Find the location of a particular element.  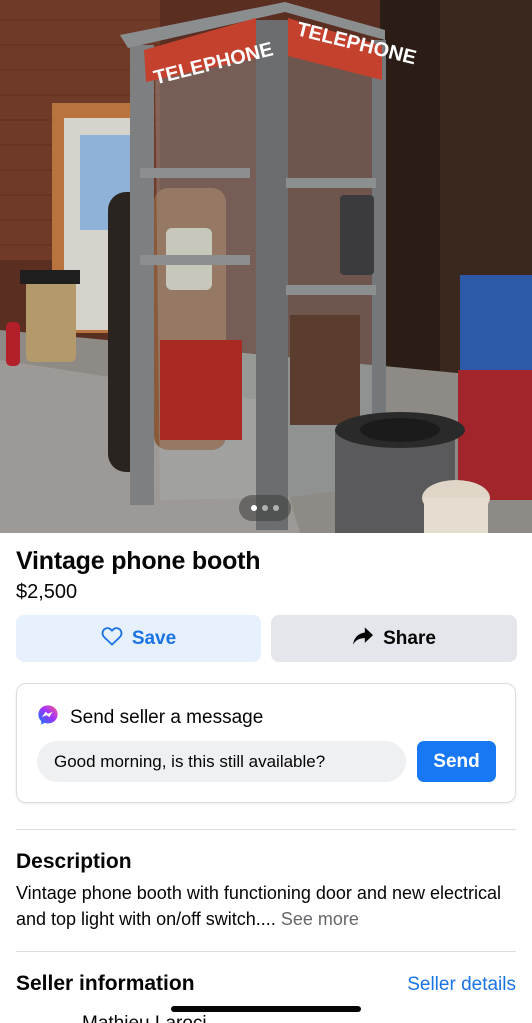

photo-dot-active is located at coordinates (254, 508).